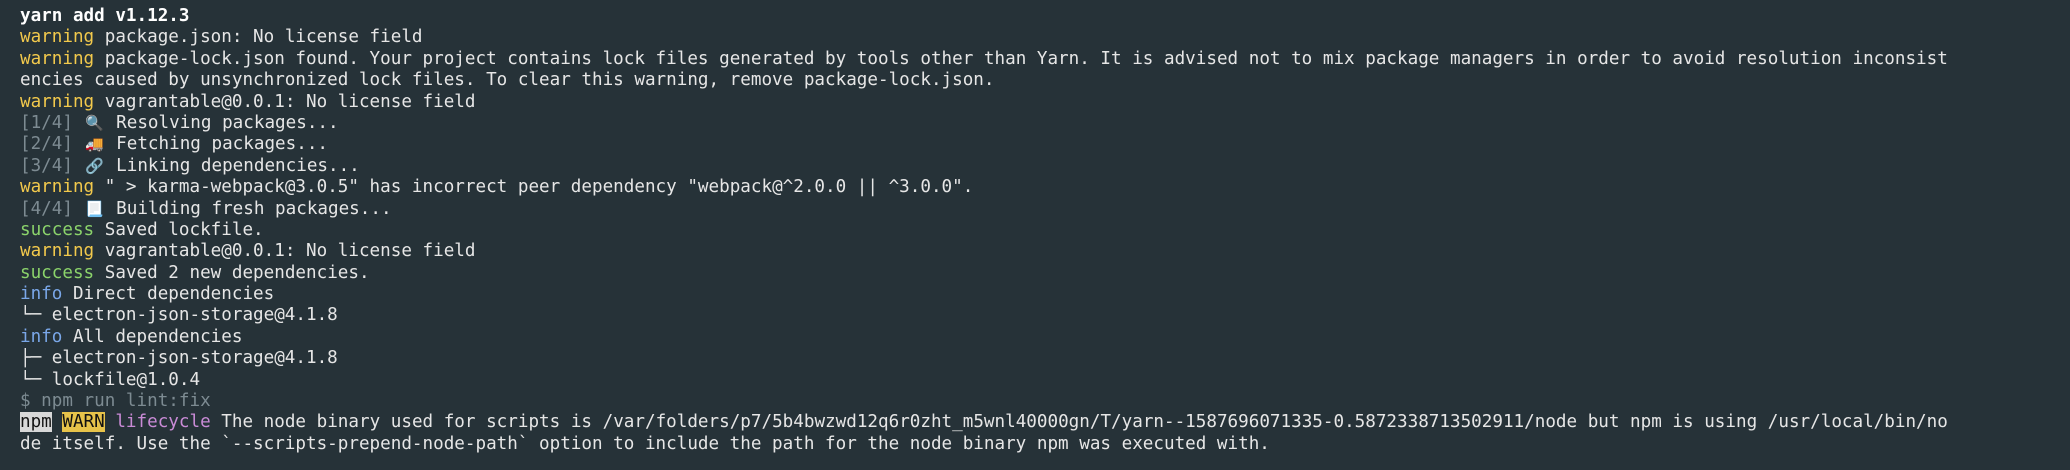 Image resolution: width=2070 pixels, height=470 pixels. What do you see at coordinates (115, 401) in the screenshot?
I see `terminal-line-18: $ npm run lint:fix` at bounding box center [115, 401].